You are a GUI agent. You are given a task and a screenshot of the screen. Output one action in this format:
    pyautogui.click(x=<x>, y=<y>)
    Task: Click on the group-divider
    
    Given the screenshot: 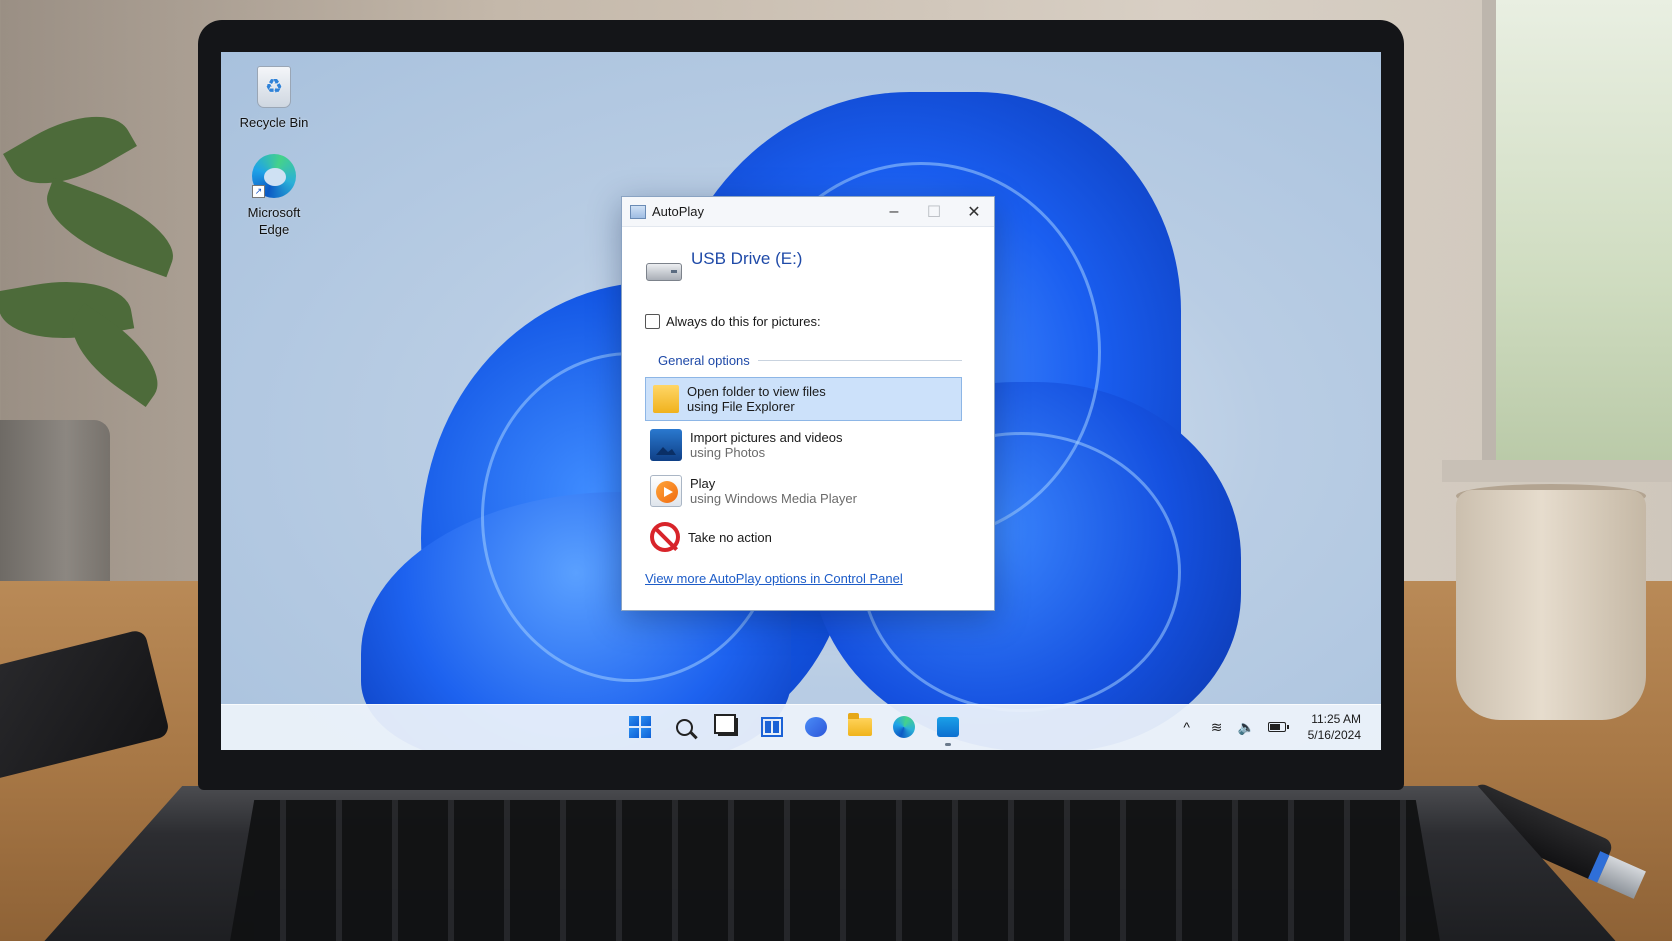 What is the action you would take?
    pyautogui.click(x=859, y=360)
    